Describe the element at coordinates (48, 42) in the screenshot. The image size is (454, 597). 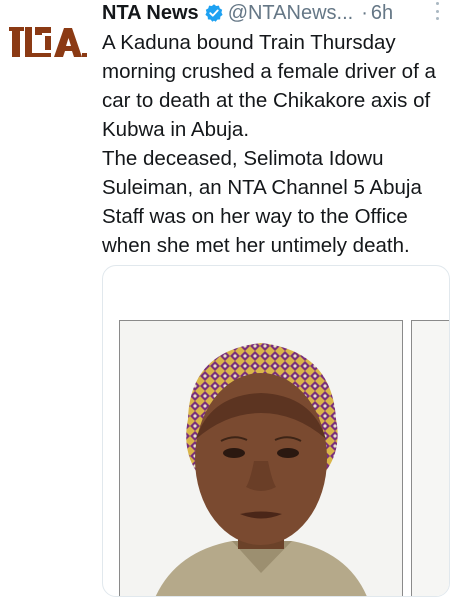
I see `nta-logo-avatar` at that location.